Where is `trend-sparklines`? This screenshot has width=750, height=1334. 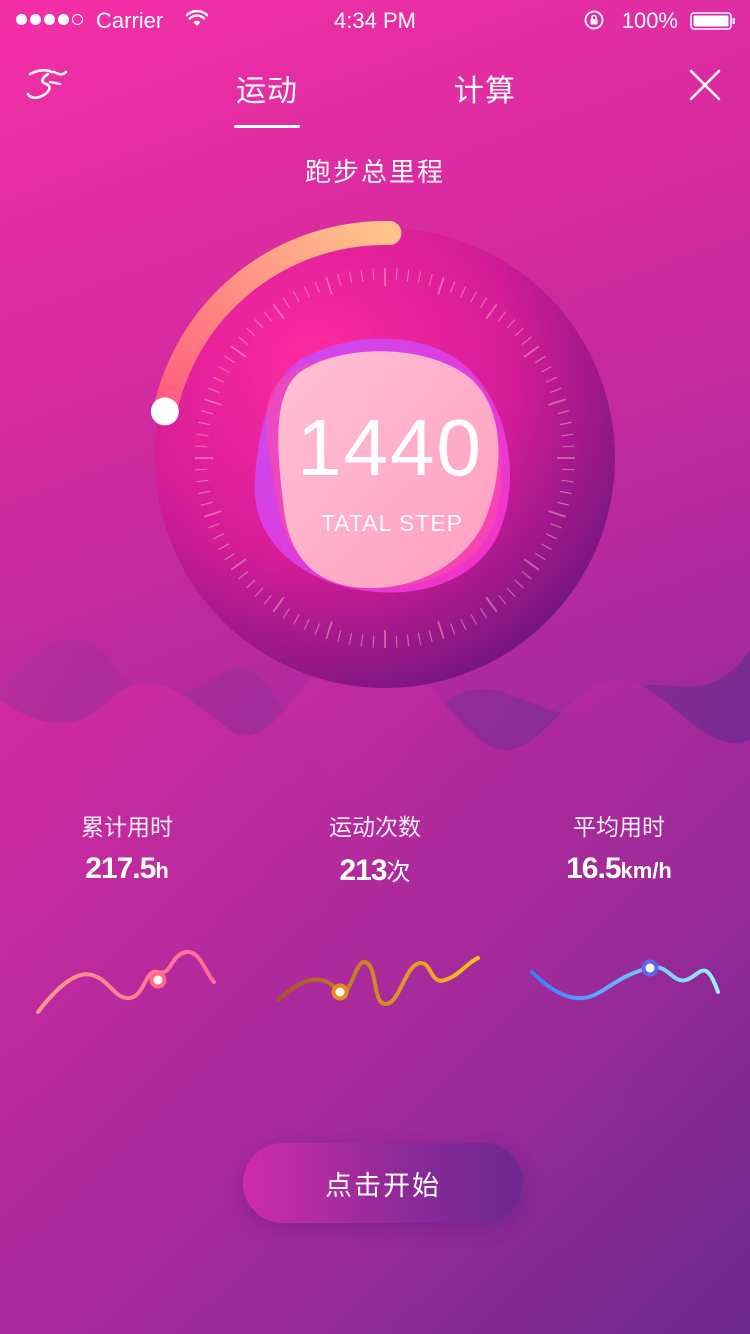 trend-sparklines is located at coordinates (378, 981).